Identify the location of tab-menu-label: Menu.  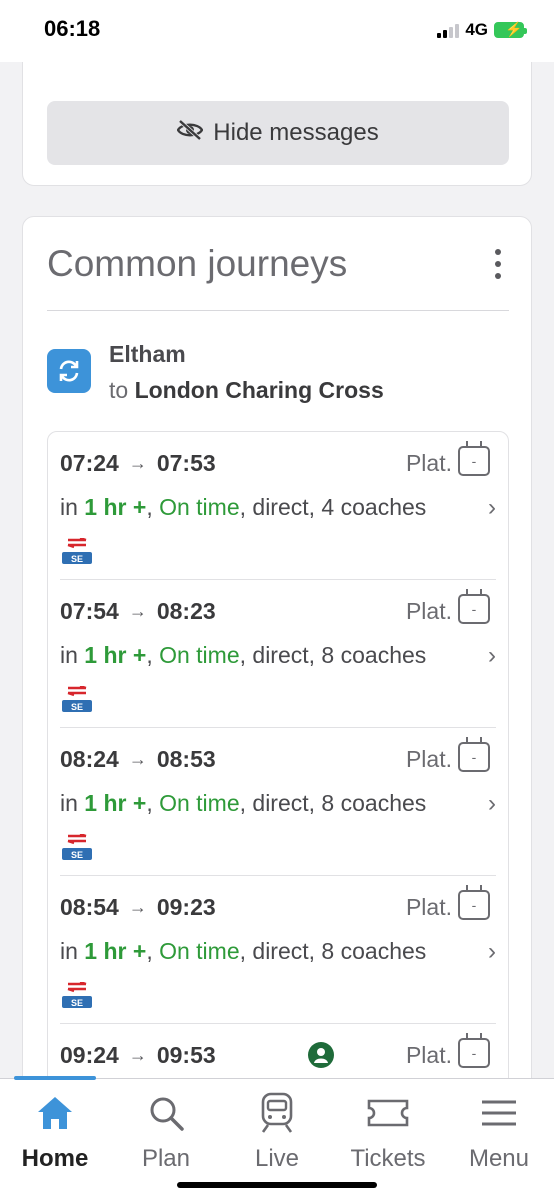
(499, 1158).